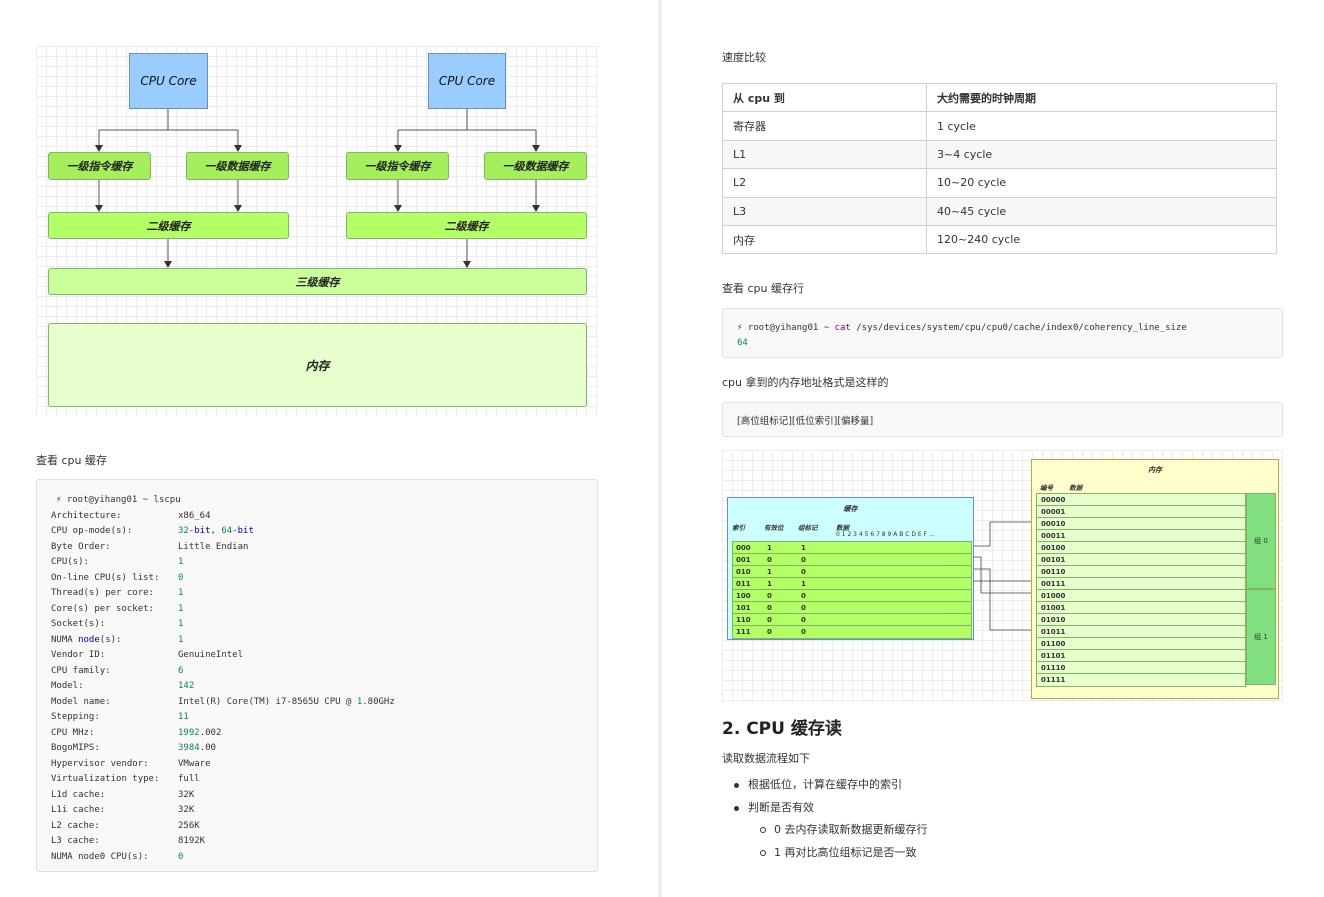 The image size is (1324, 897). Describe the element at coordinates (808, 528) in the screenshot. I see `col-tag: 组标记` at that location.